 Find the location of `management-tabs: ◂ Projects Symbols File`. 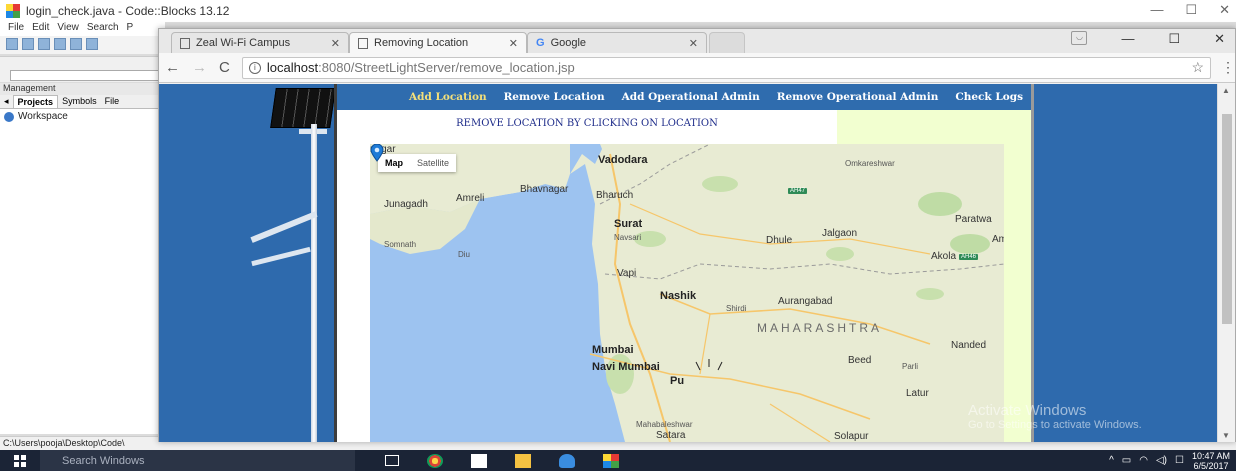

management-tabs: ◂ Projects Symbols File is located at coordinates (82, 102).